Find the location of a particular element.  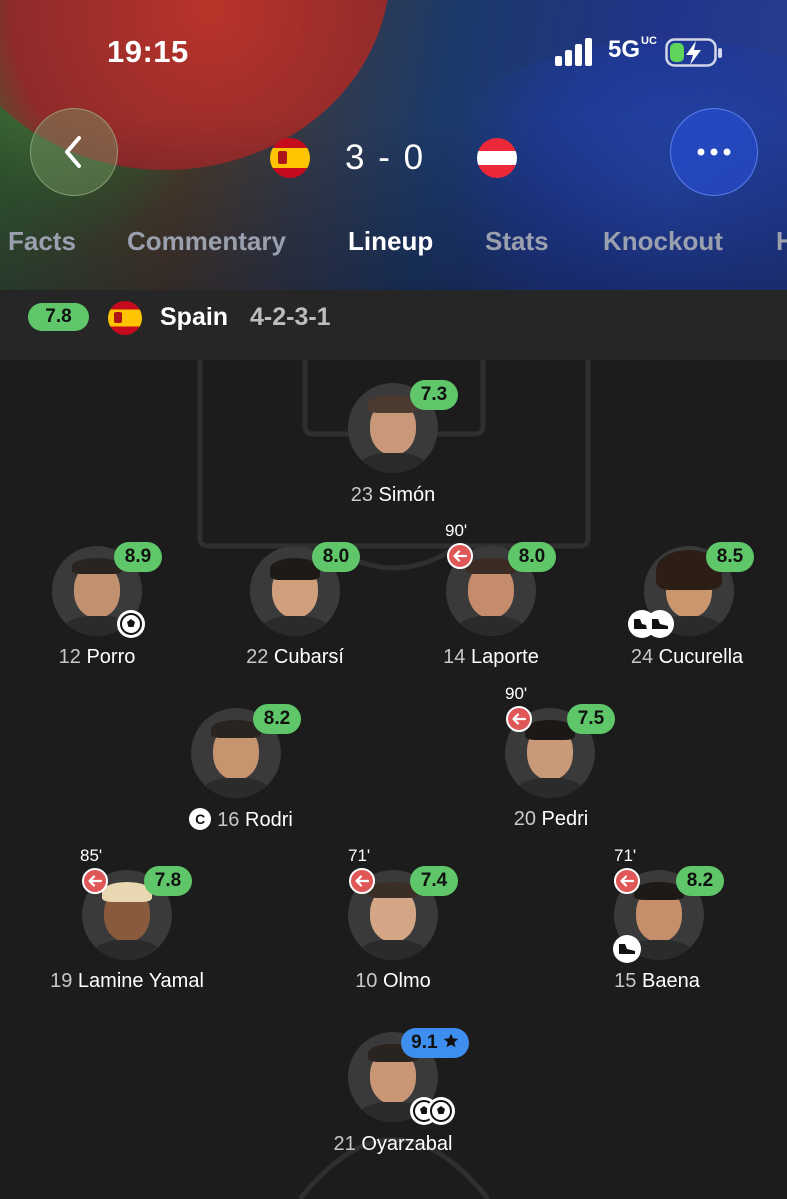

tab-stats: Stats is located at coordinates (517, 241).